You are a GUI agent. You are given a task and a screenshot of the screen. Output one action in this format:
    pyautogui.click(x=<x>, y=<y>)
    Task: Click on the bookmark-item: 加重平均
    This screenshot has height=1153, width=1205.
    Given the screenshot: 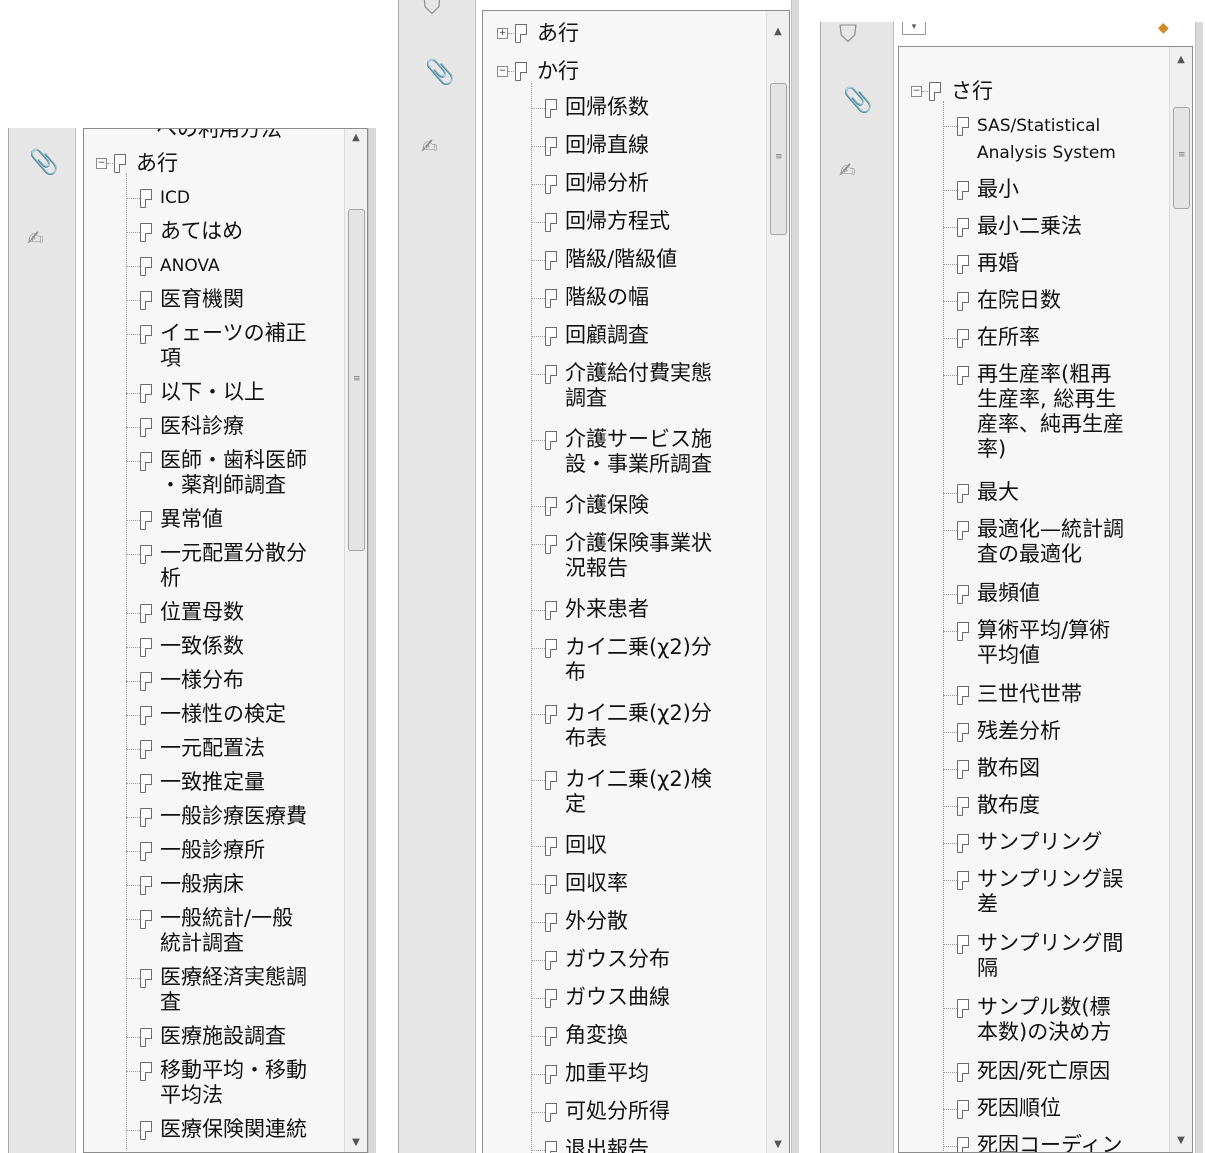 What is the action you would take?
    pyautogui.click(x=636, y=1078)
    